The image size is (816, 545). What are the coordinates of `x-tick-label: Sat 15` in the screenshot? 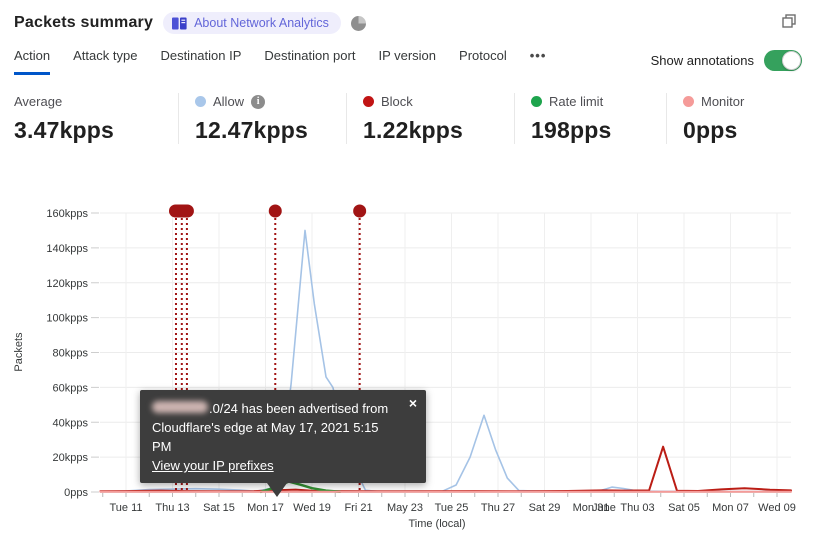 It's located at (219, 508).